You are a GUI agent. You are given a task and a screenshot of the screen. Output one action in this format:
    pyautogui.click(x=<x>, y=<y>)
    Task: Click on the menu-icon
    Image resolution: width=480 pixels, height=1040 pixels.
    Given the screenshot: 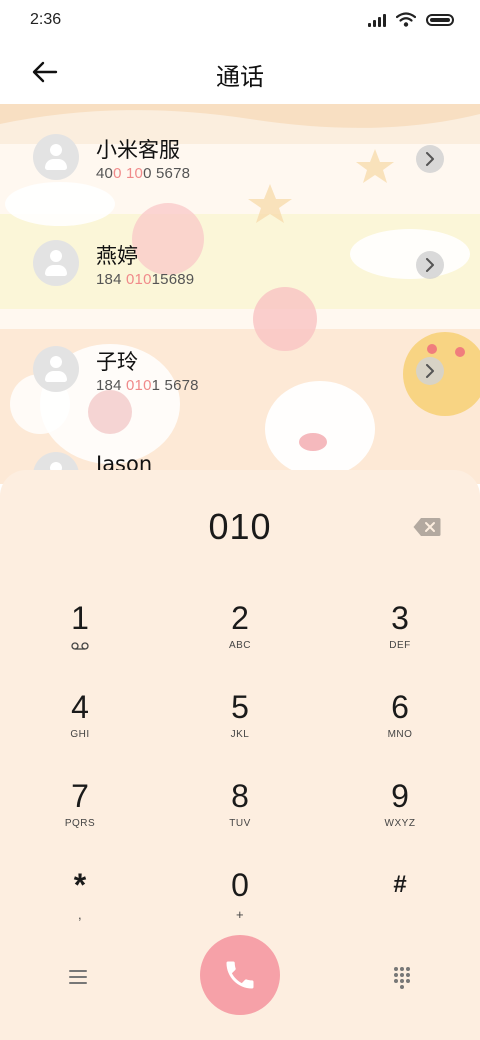 What is the action you would take?
    pyautogui.click(x=78, y=977)
    